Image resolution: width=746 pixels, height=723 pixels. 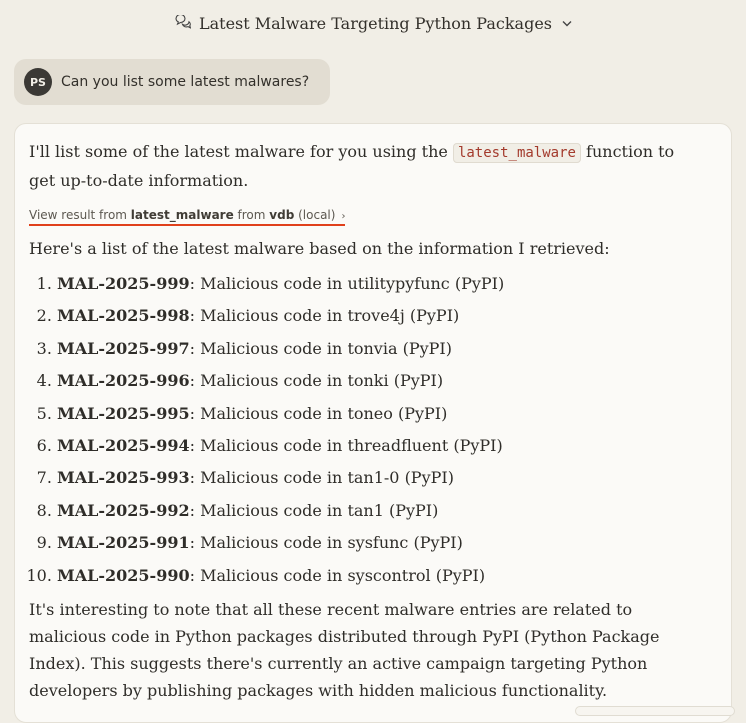 What do you see at coordinates (321, 478) in the screenshot?
I see `malware-description: : Malicious code in tan1-0 (PyPI)` at bounding box center [321, 478].